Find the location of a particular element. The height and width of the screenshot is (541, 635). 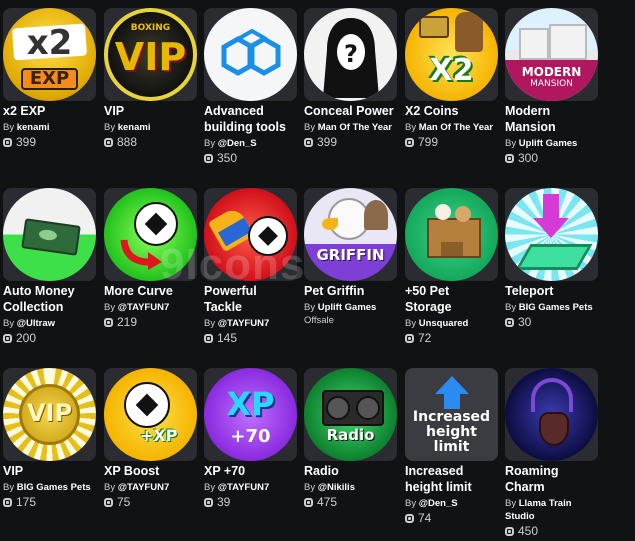

gamepass-card: More Curve By @TAYFUN7 219 is located at coordinates (150, 258).